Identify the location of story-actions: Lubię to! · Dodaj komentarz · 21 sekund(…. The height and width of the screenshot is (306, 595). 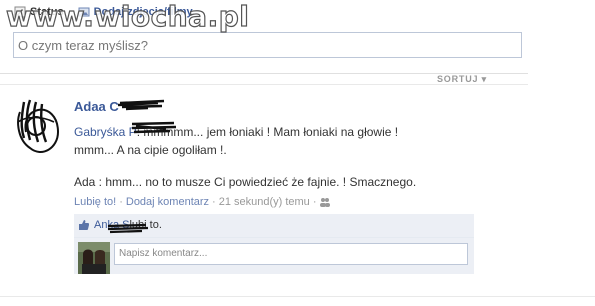
(202, 202).